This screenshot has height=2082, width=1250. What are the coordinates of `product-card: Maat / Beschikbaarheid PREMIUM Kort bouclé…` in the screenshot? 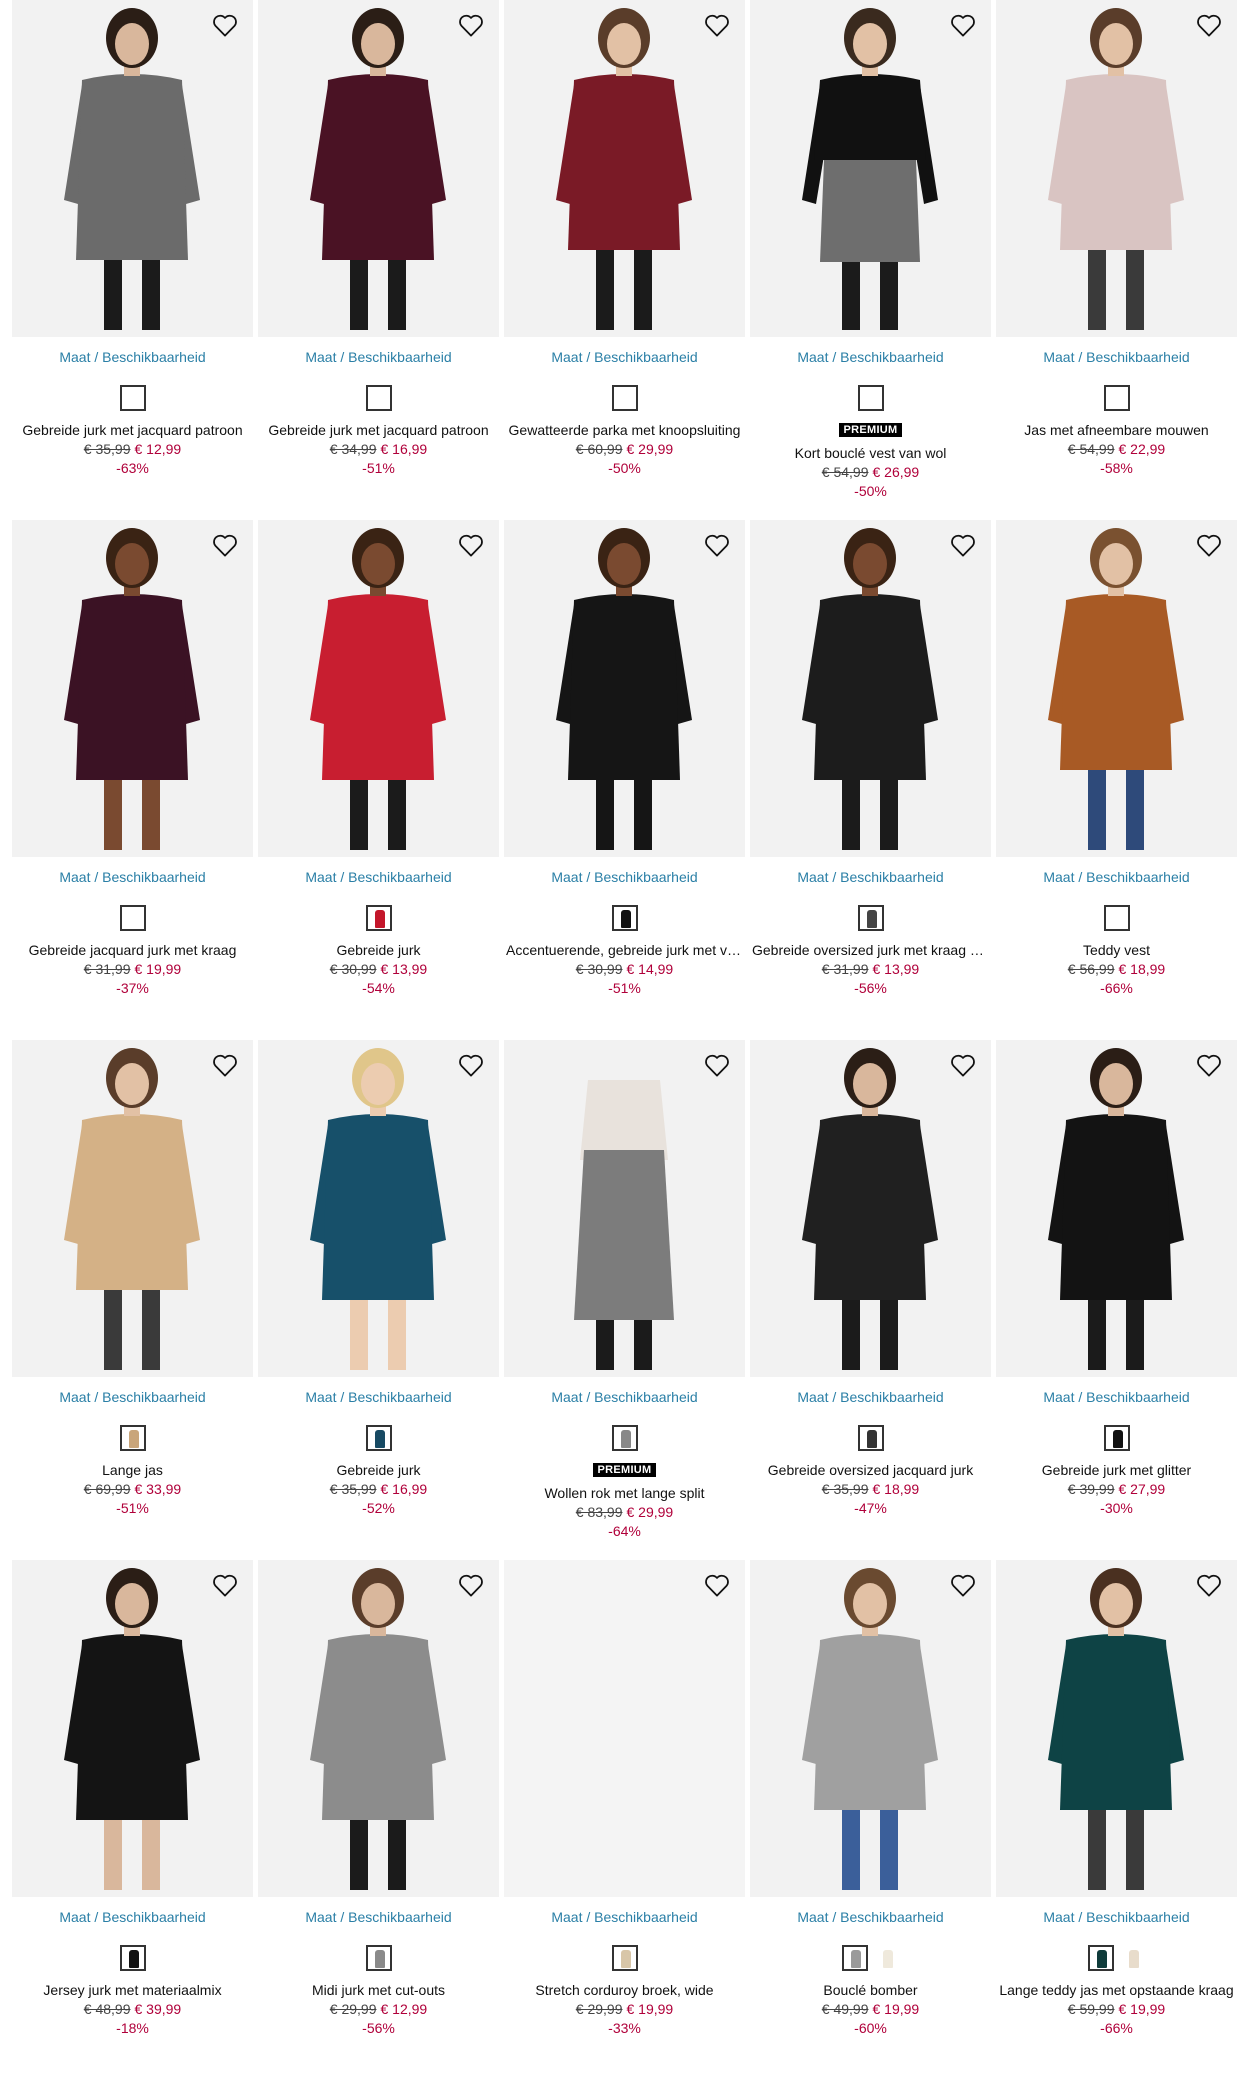 It's located at (870, 249).